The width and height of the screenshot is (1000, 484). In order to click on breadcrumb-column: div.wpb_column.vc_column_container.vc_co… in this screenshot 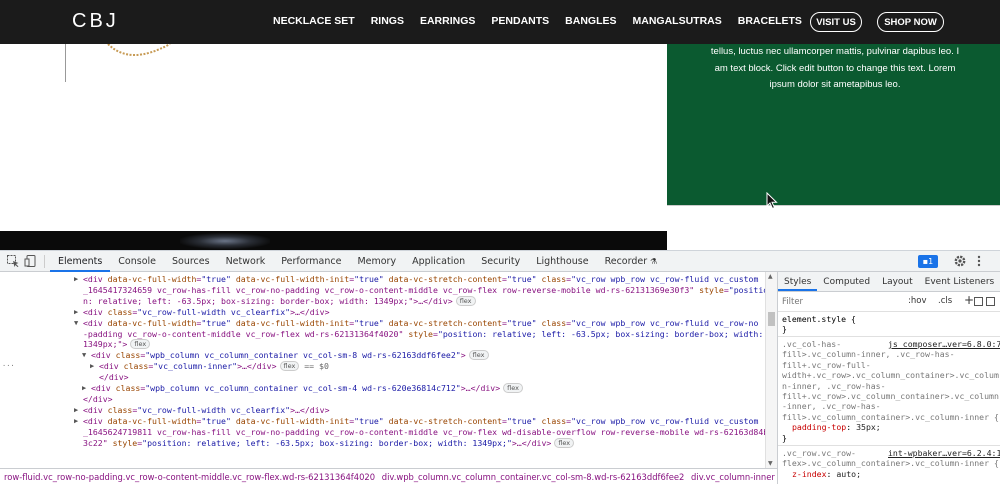, I will do `click(531, 477)`.